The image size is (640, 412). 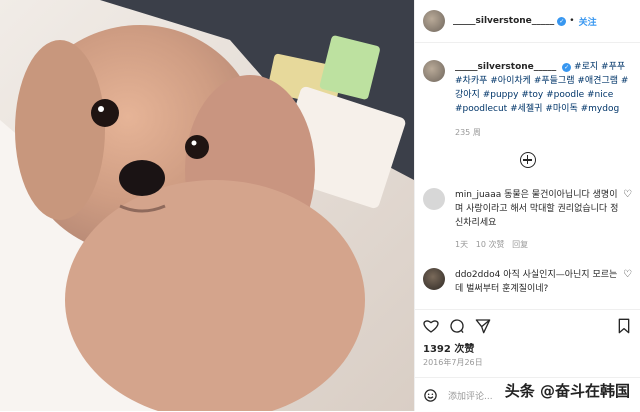 What do you see at coordinates (600, 95) in the screenshot?
I see `hashtag-link: #nice` at bounding box center [600, 95].